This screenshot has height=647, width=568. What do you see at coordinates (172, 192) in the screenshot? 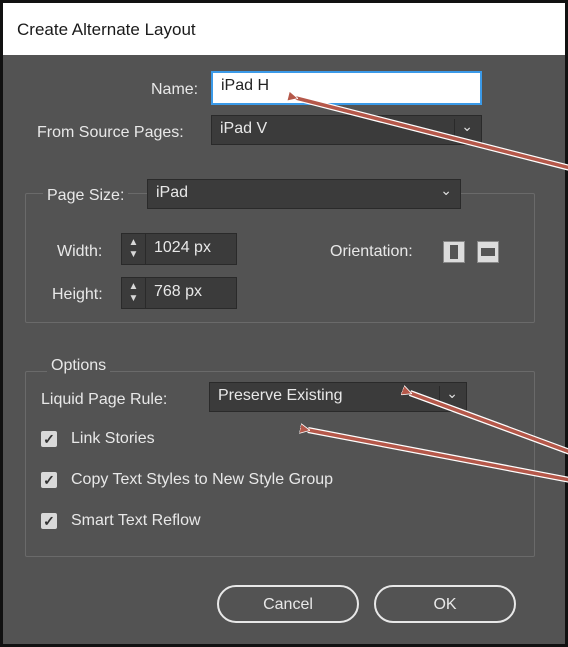
I see `page-size-value: iPad` at bounding box center [172, 192].